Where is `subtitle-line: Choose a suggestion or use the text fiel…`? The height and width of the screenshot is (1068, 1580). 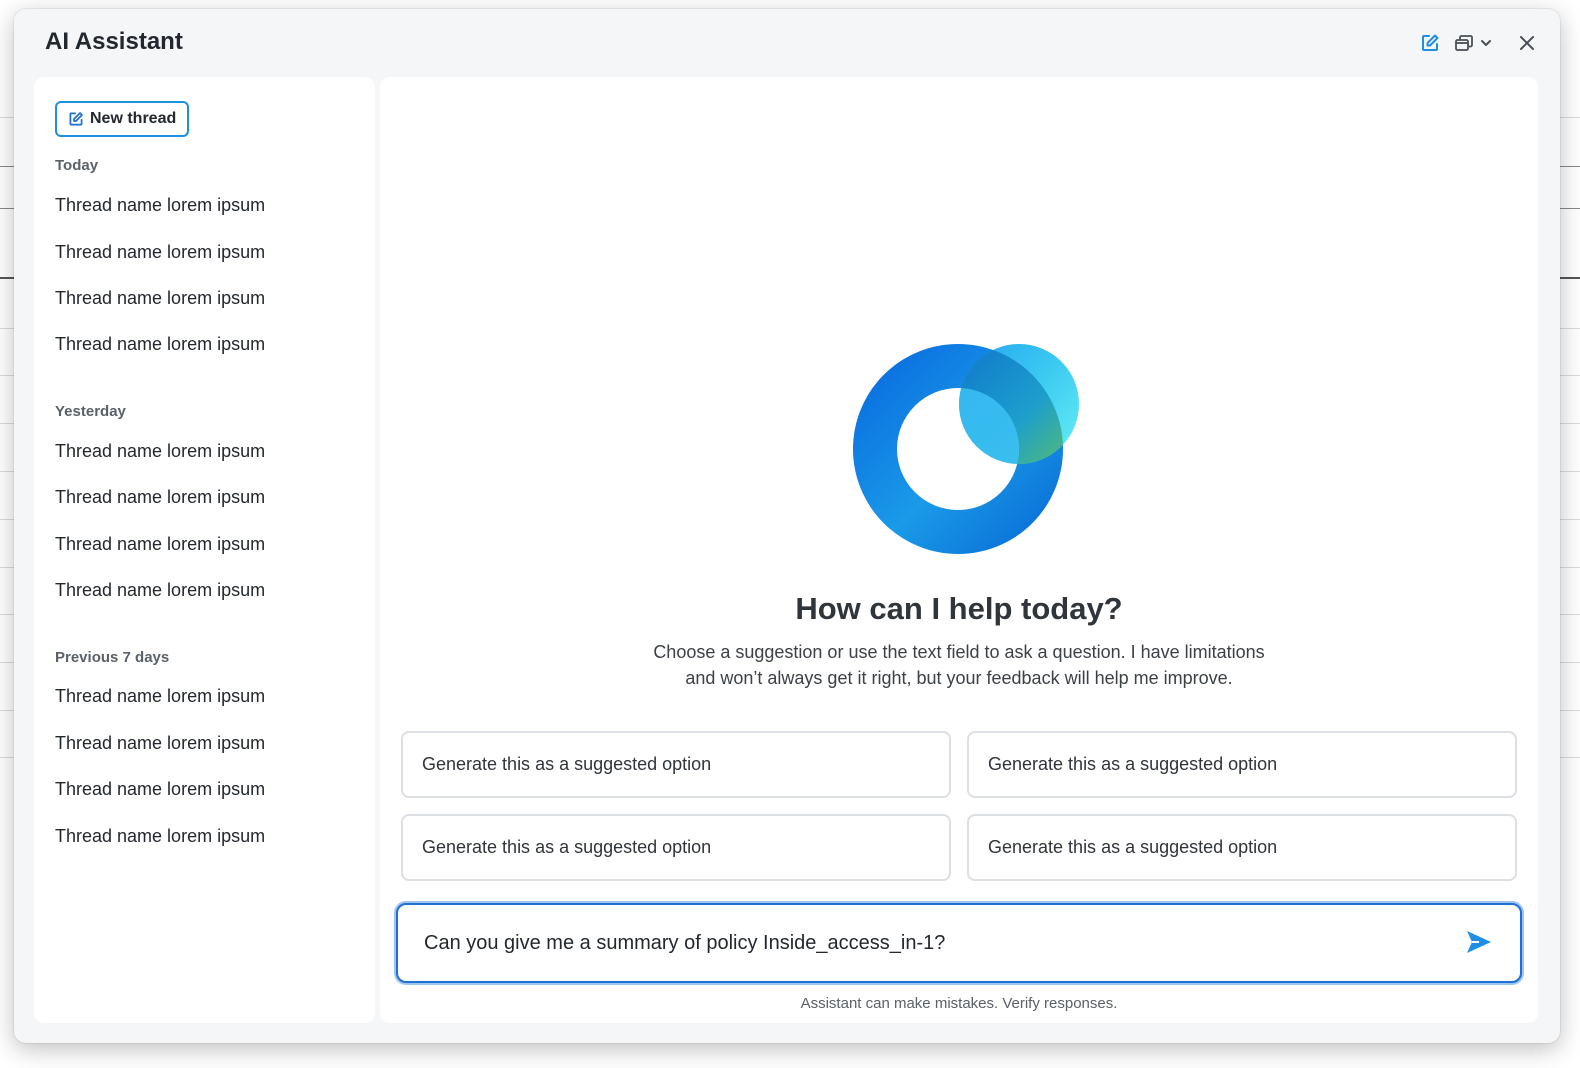
subtitle-line: Choose a suggestion or use the text fiel… is located at coordinates (959, 652).